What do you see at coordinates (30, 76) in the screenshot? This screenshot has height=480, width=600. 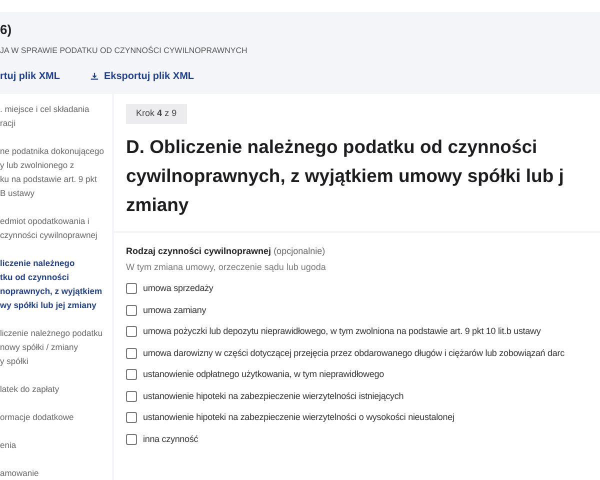 I see `import-link: rtuj plik XML` at bounding box center [30, 76].